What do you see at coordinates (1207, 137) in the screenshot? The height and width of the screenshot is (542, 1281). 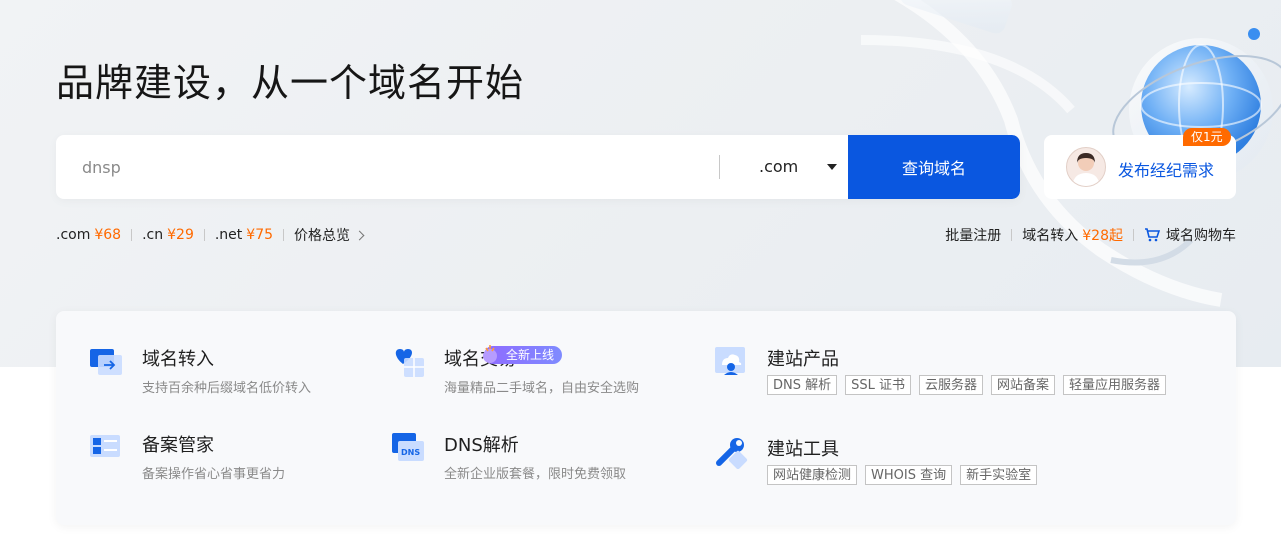 I see `promo-badge: 仅1元` at bounding box center [1207, 137].